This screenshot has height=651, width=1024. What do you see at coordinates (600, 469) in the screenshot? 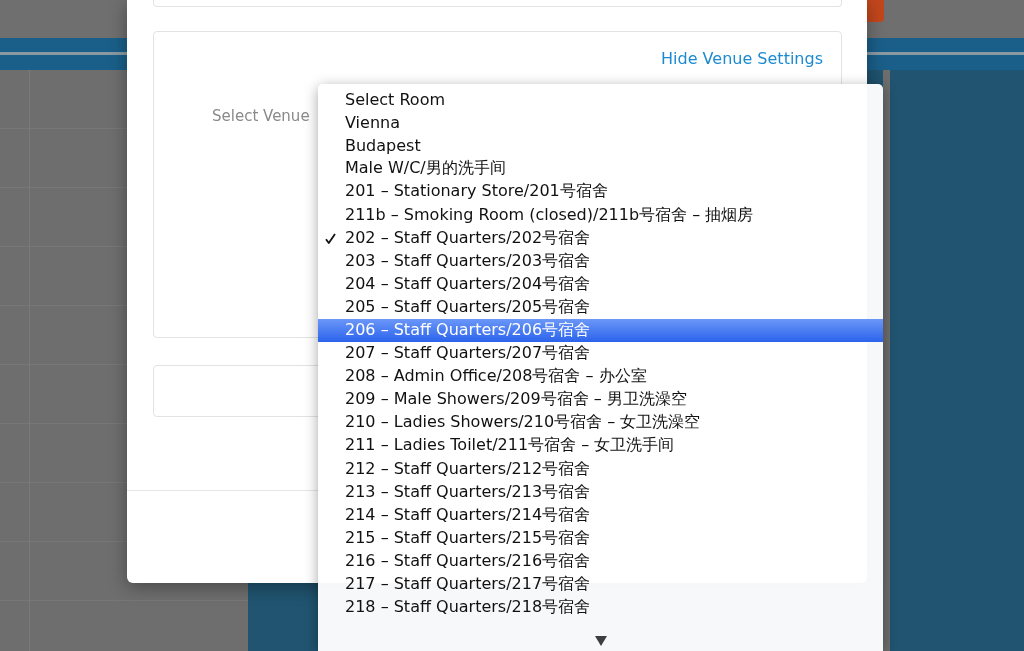
I see `dropdown-option: 212 – Staff Quarters/212号宿舍` at bounding box center [600, 469].